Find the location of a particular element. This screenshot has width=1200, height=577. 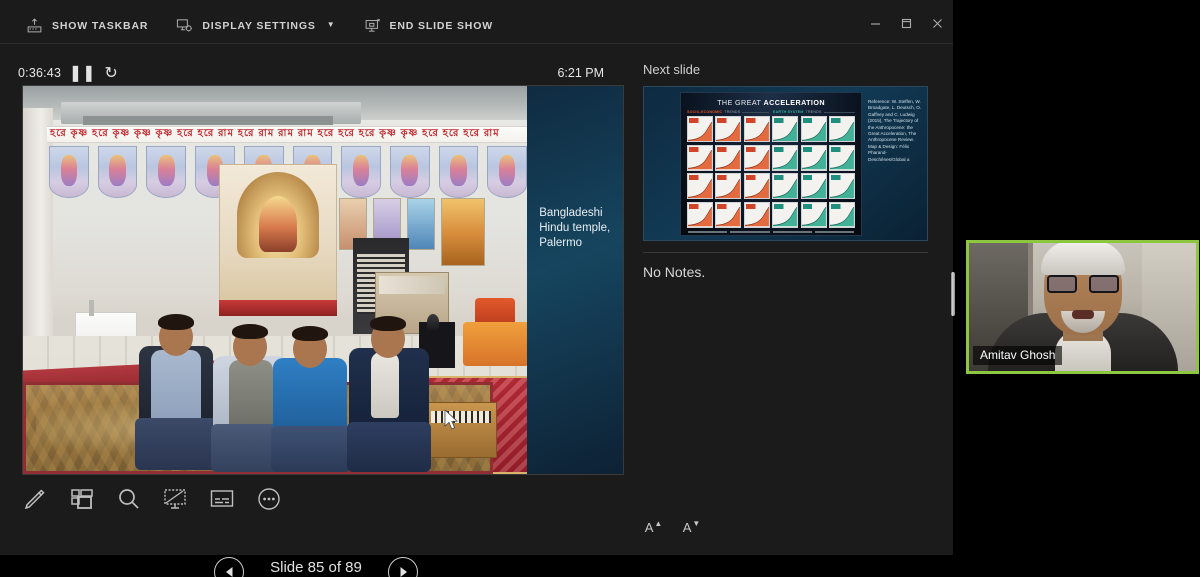

toggle-subtitles-icon is located at coordinates (222, 499).